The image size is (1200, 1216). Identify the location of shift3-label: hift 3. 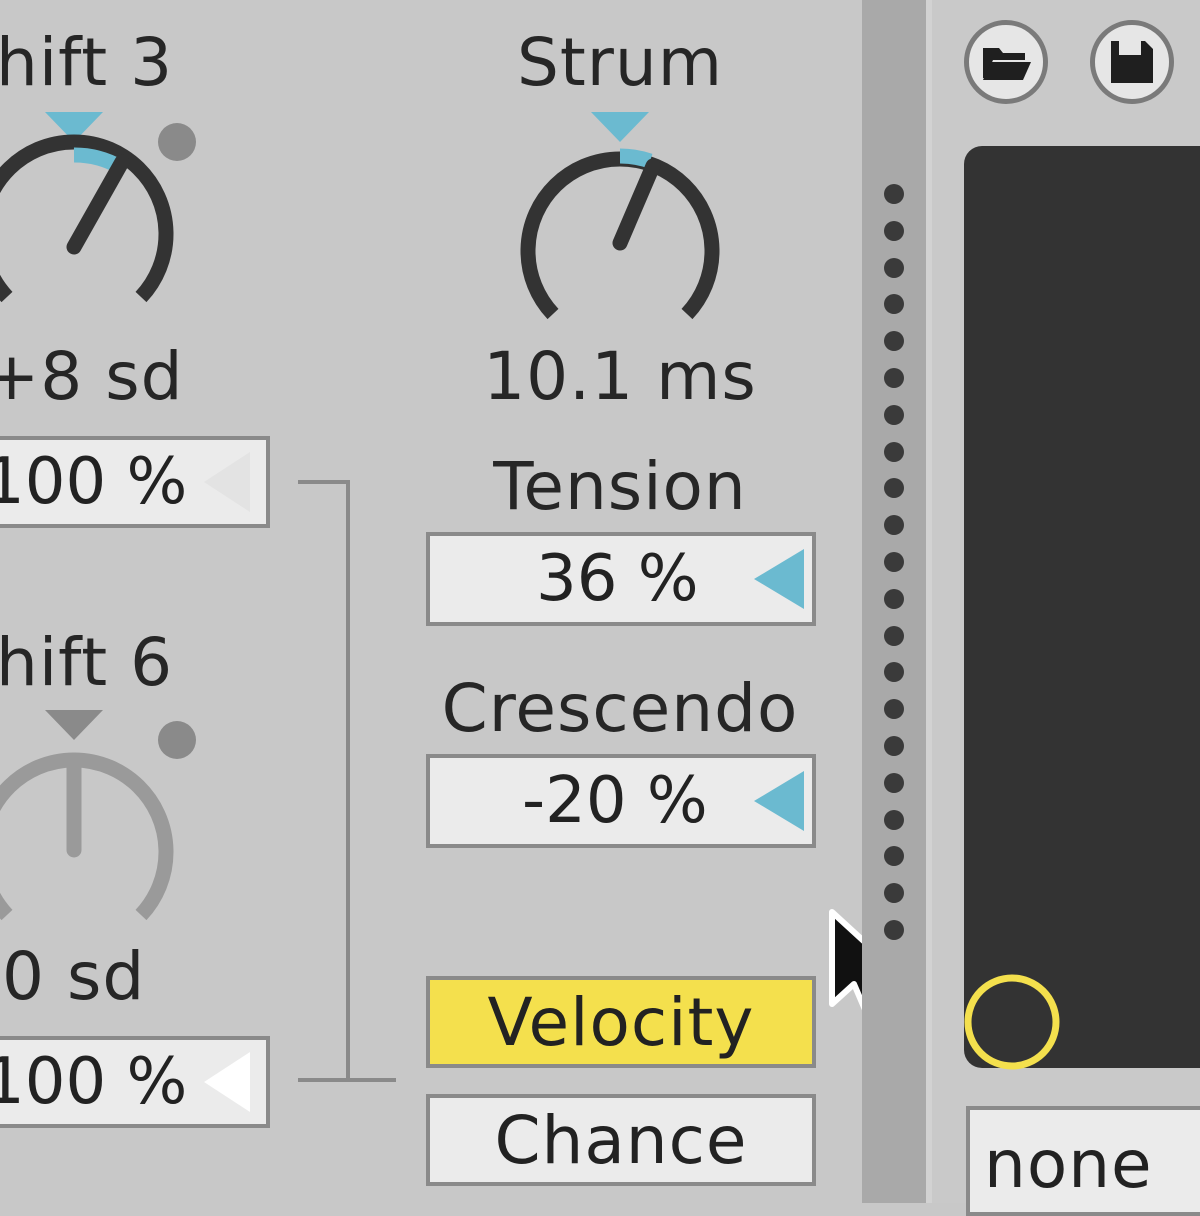
(87, 62).